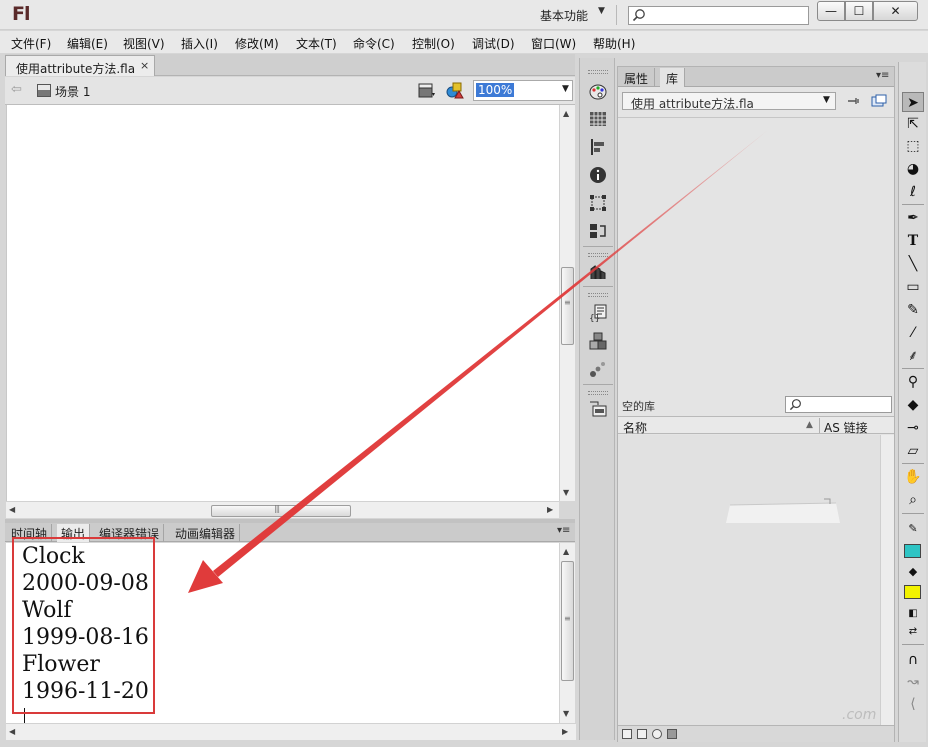  What do you see at coordinates (433, 43) in the screenshot?
I see `menu-control: 控制(O)` at bounding box center [433, 43].